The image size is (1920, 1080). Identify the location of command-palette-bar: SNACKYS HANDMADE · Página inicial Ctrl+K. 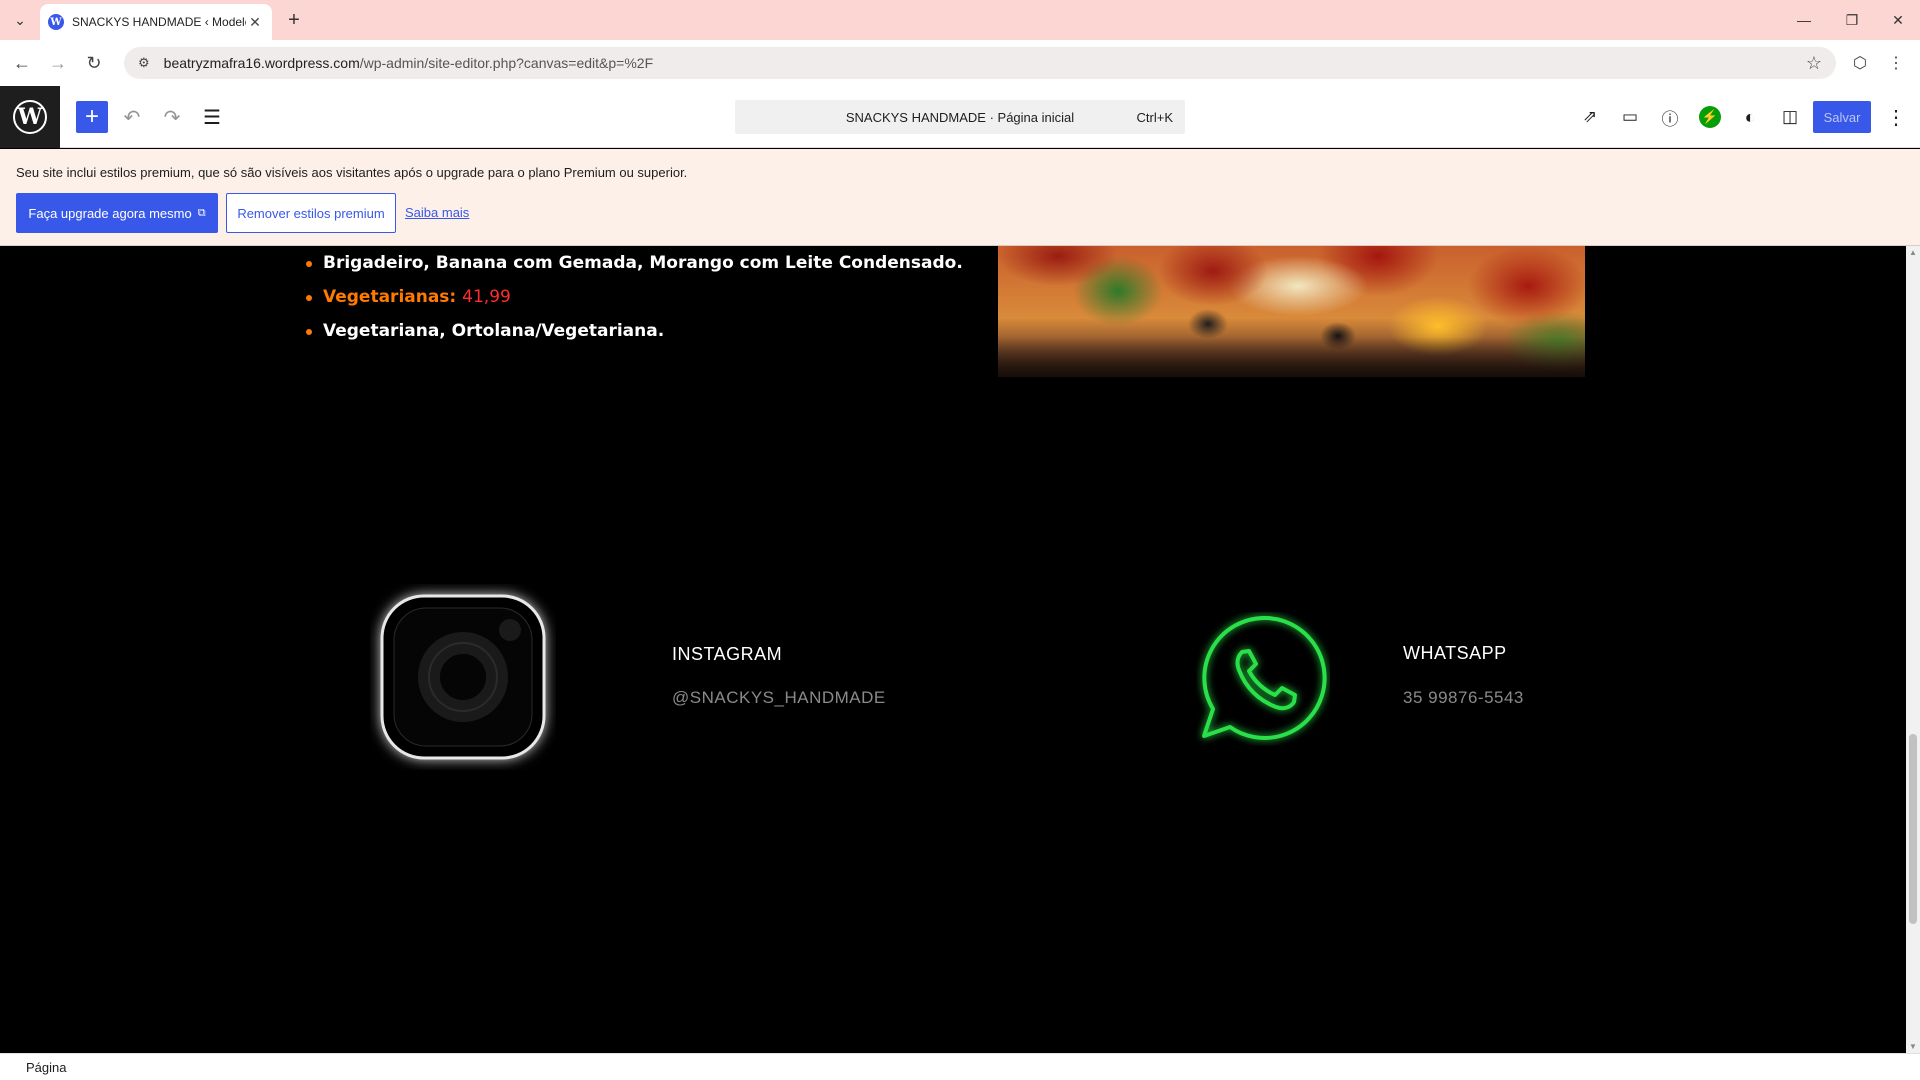
(960, 117).